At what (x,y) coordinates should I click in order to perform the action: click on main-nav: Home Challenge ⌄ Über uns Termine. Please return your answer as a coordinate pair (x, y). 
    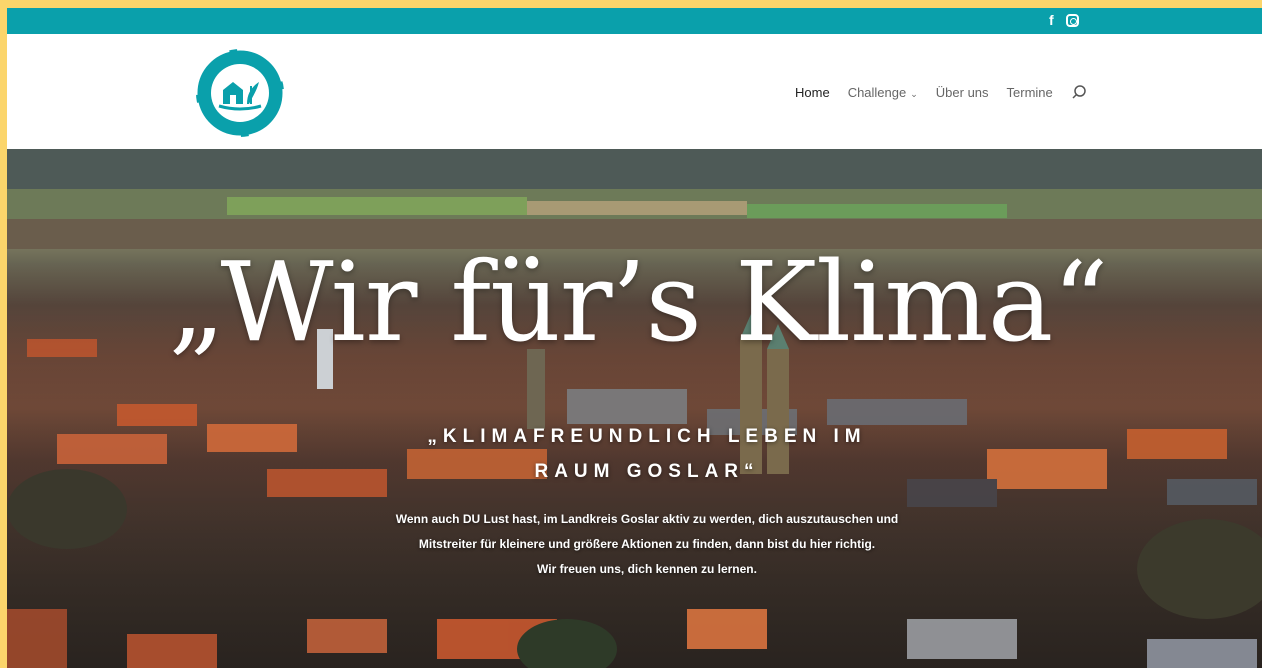
    Looking at the image, I should click on (941, 92).